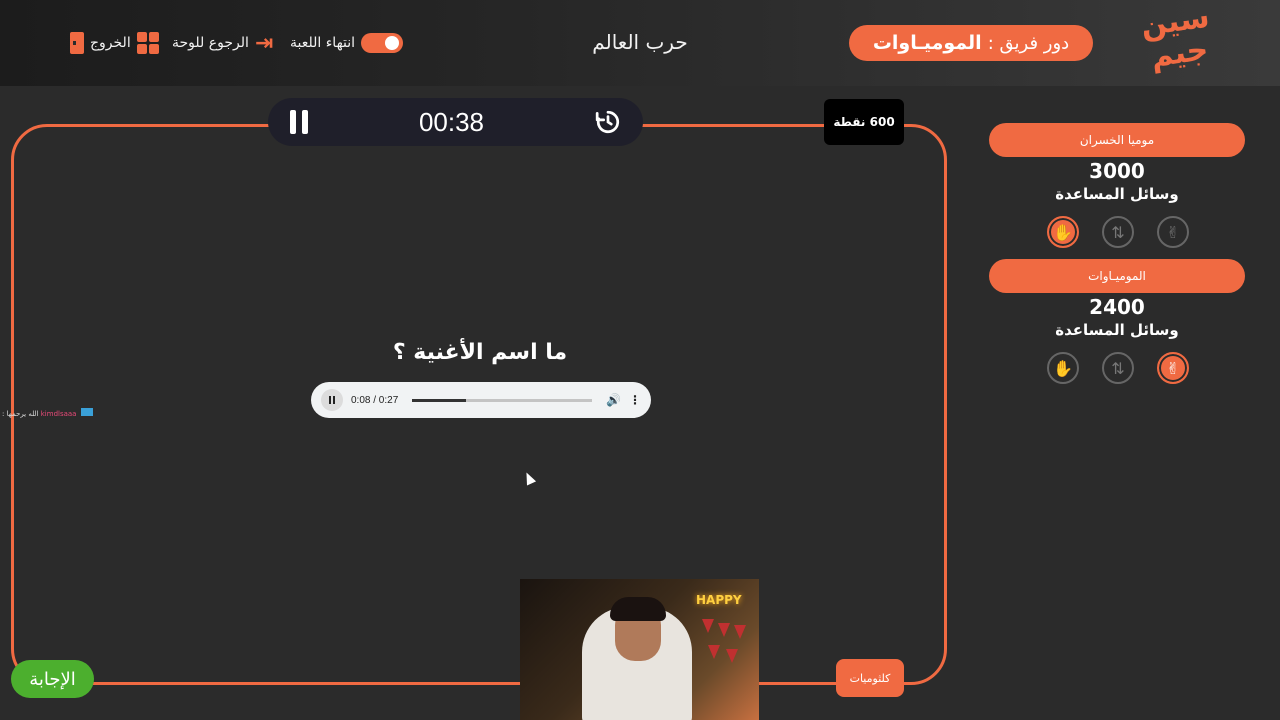 Image resolution: width=1280 pixels, height=720 pixels. What do you see at coordinates (20, 414) in the screenshot?
I see `chat-text: الله يرحمها :` at bounding box center [20, 414].